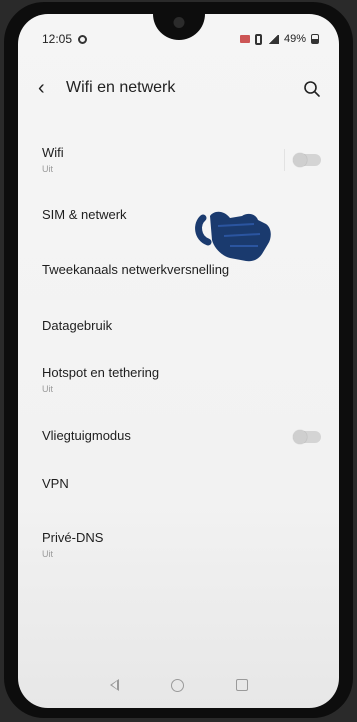  I want to click on page-title: Wifi en netwerk, so click(121, 87).